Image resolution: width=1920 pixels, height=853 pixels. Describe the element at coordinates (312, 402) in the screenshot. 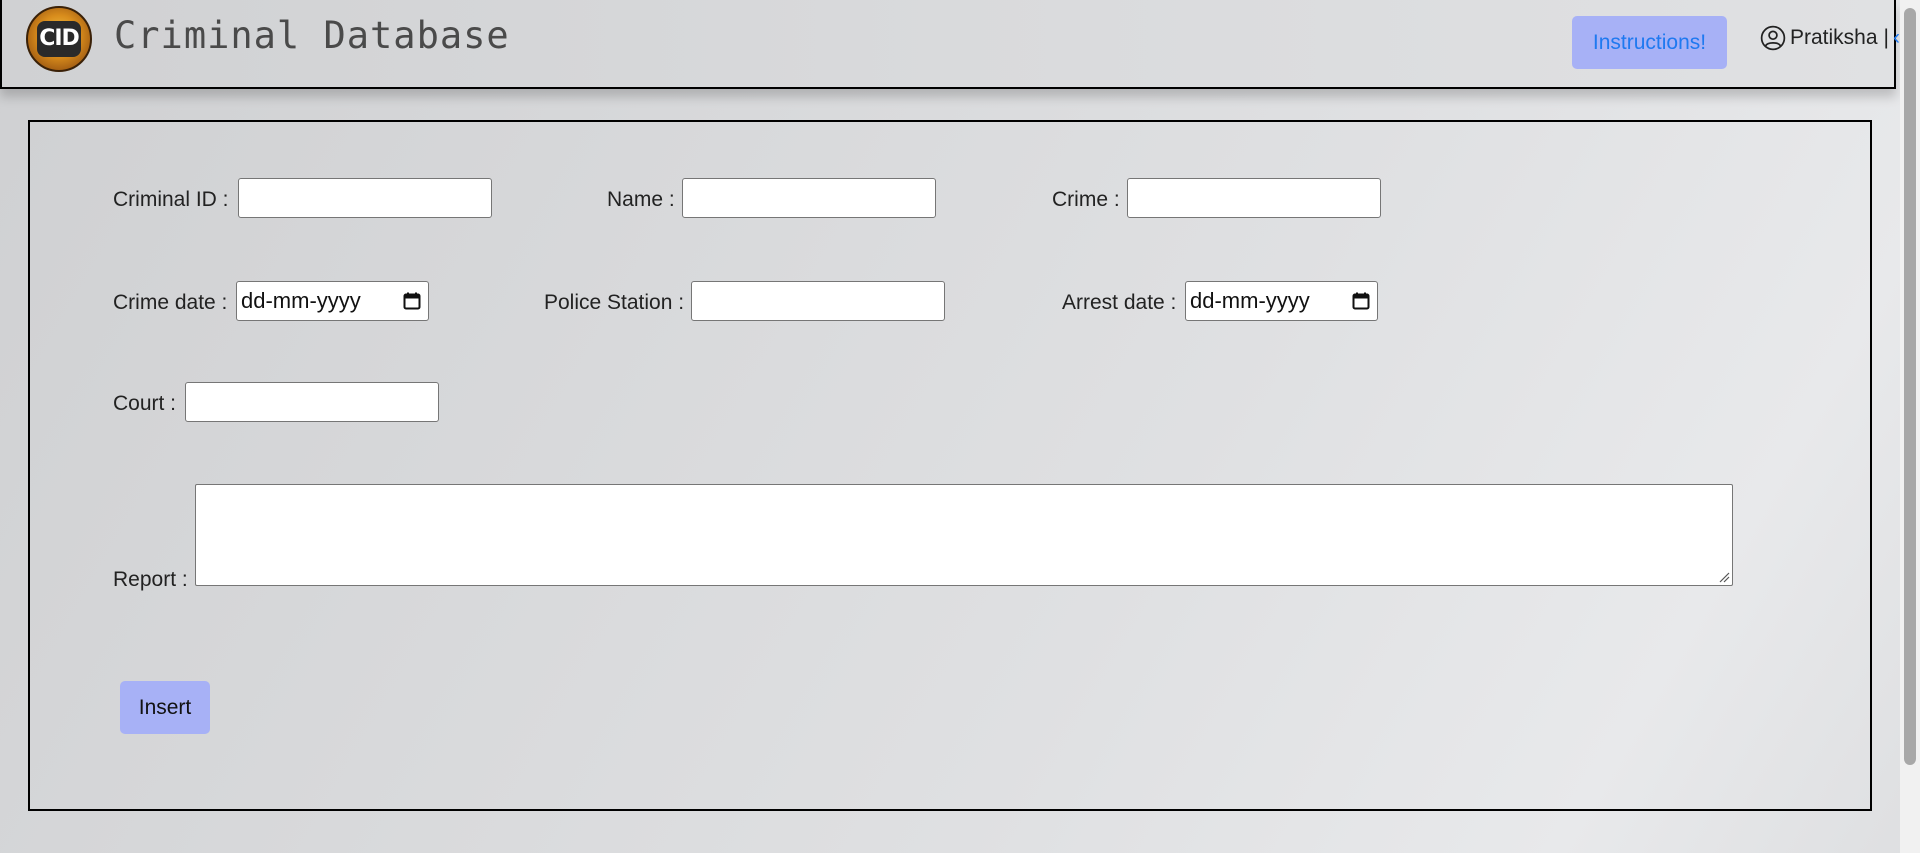

I see `court-input` at that location.